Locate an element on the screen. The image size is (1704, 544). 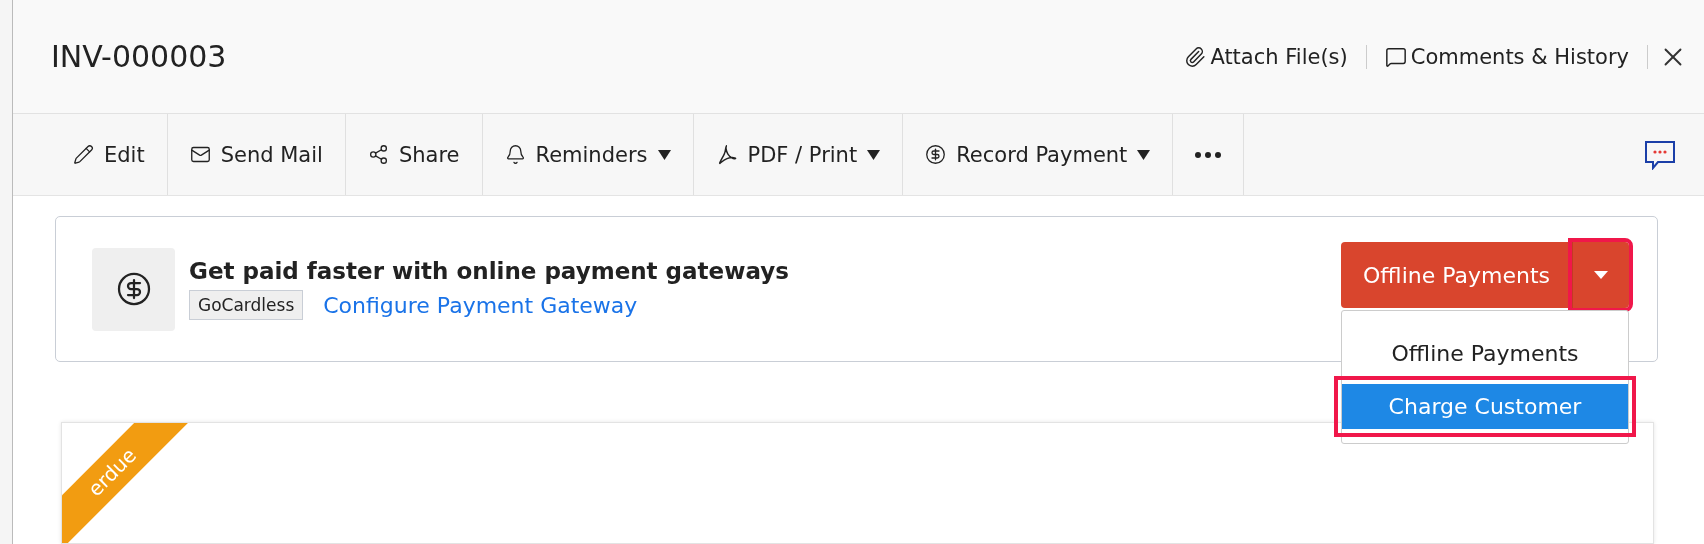
pencil-icon is located at coordinates (83, 155).